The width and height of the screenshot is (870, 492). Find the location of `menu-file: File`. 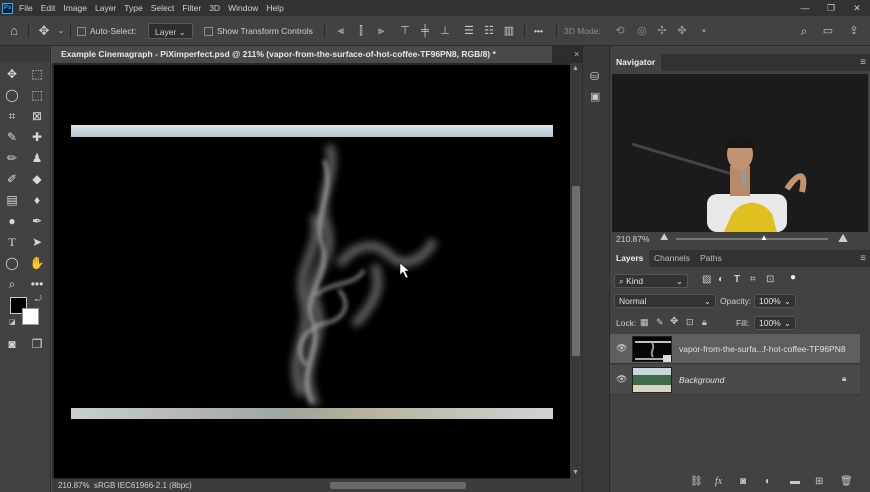

menu-file: File is located at coordinates (26, 8).